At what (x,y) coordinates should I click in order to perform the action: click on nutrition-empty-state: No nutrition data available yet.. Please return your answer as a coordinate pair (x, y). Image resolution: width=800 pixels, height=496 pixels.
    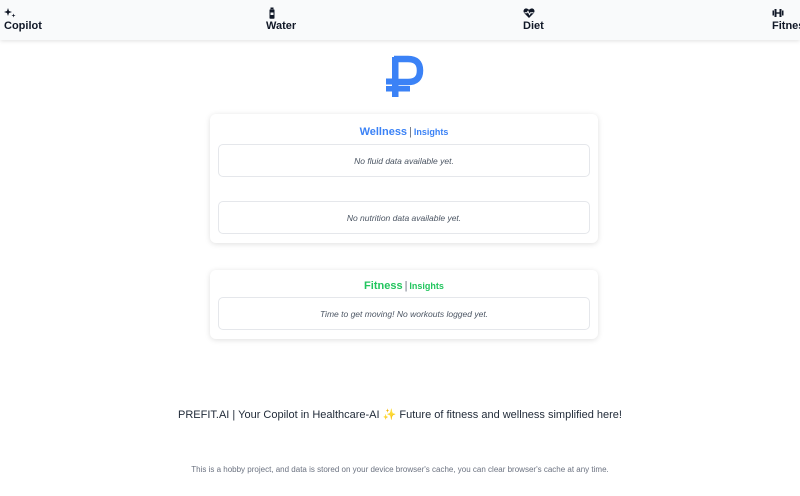
    Looking at the image, I should click on (404, 217).